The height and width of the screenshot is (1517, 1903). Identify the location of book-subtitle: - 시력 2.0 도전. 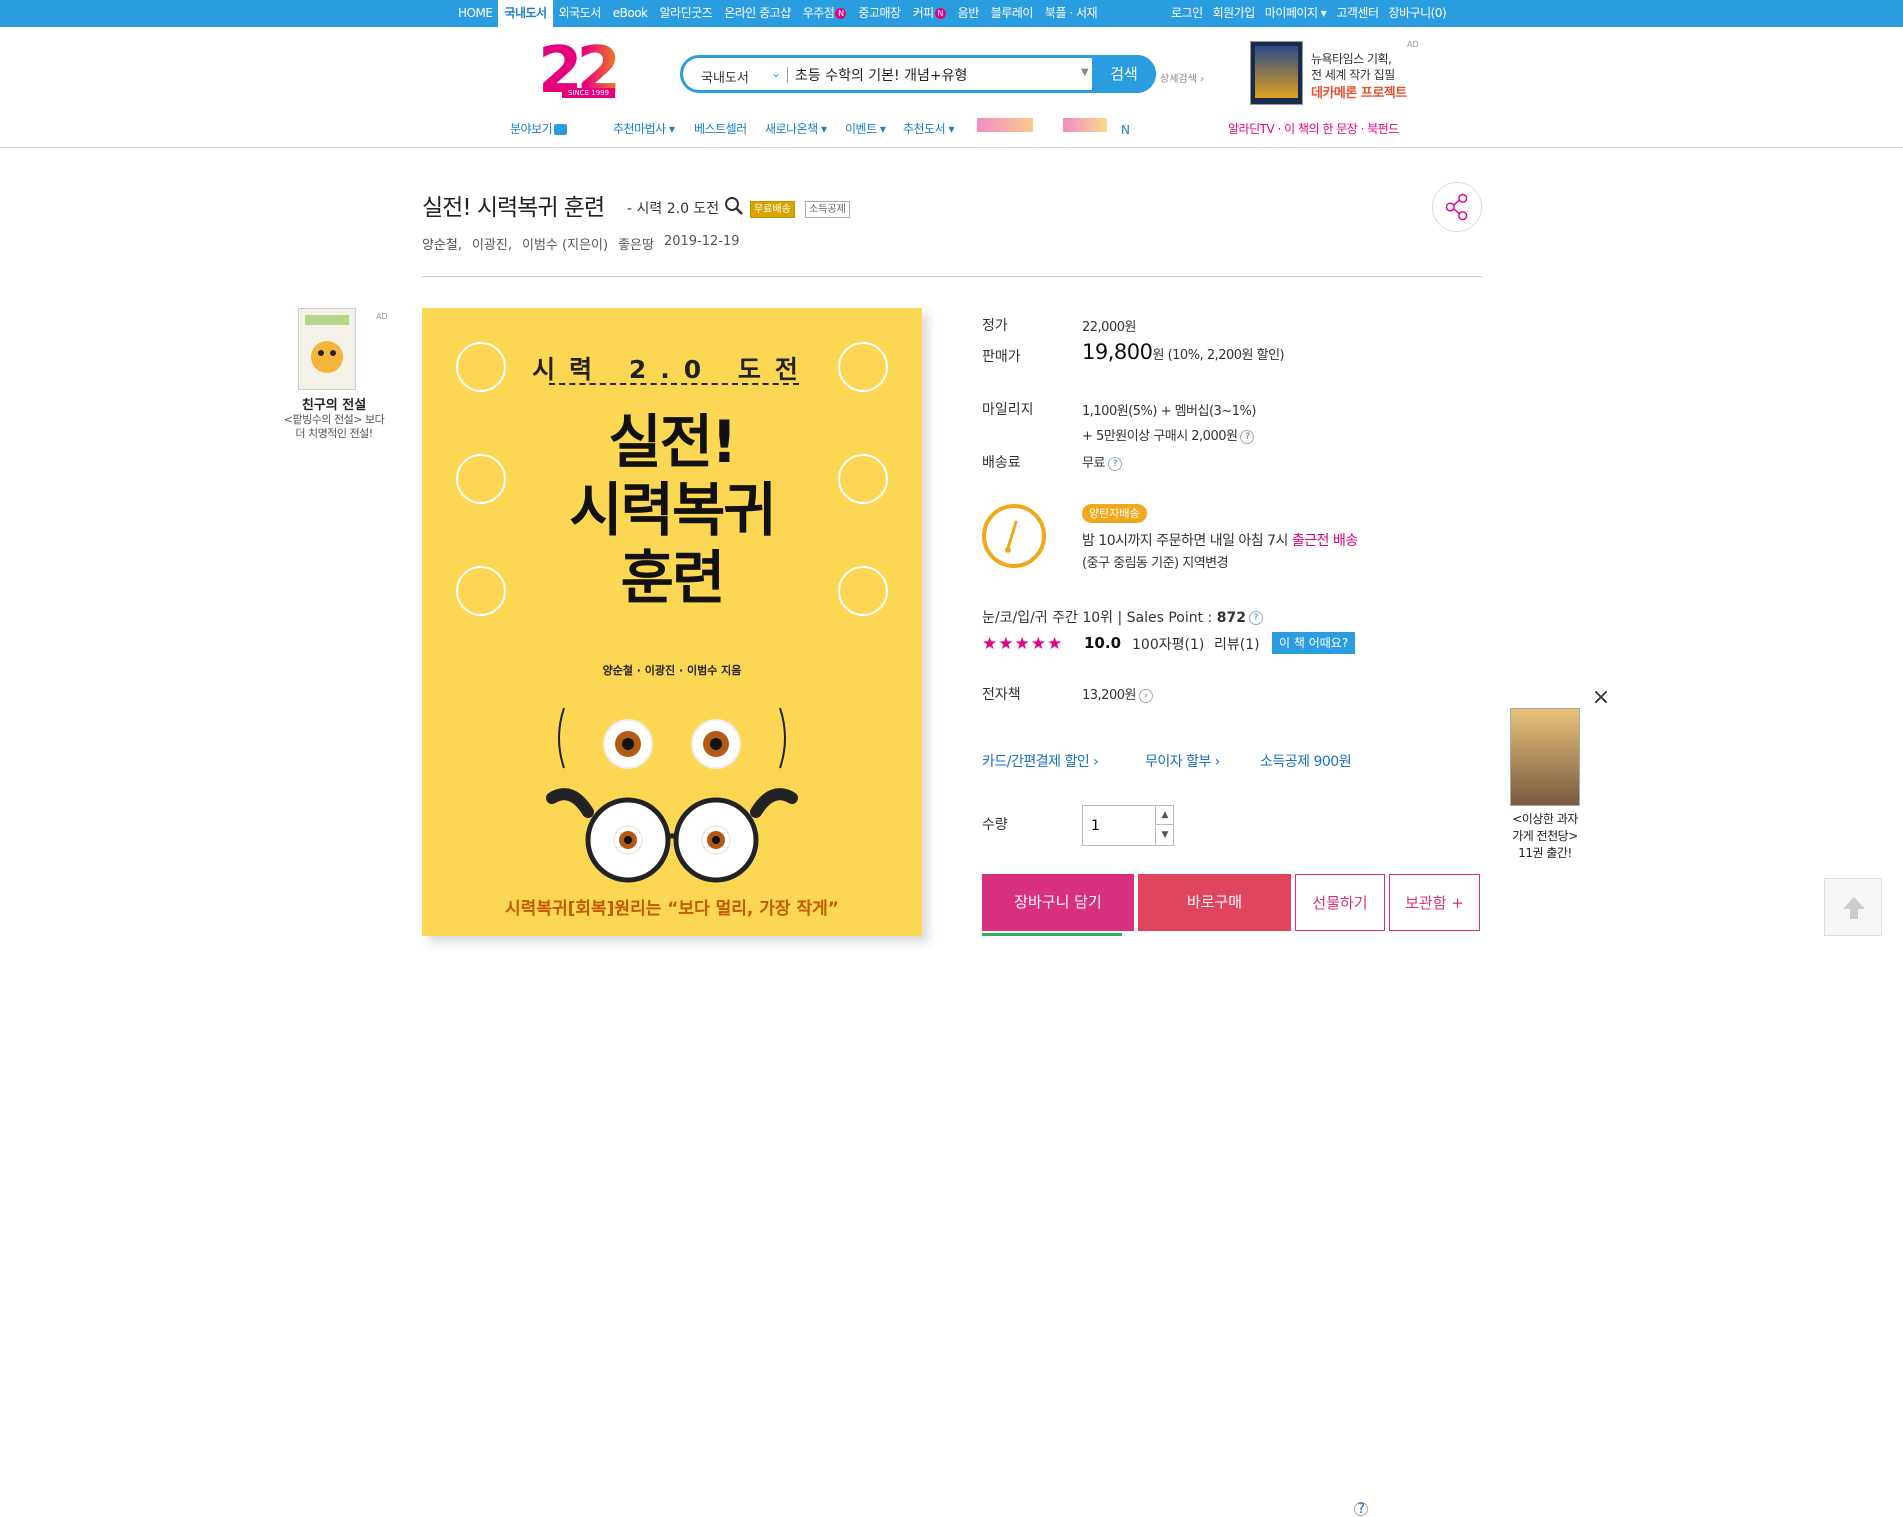
(673, 209).